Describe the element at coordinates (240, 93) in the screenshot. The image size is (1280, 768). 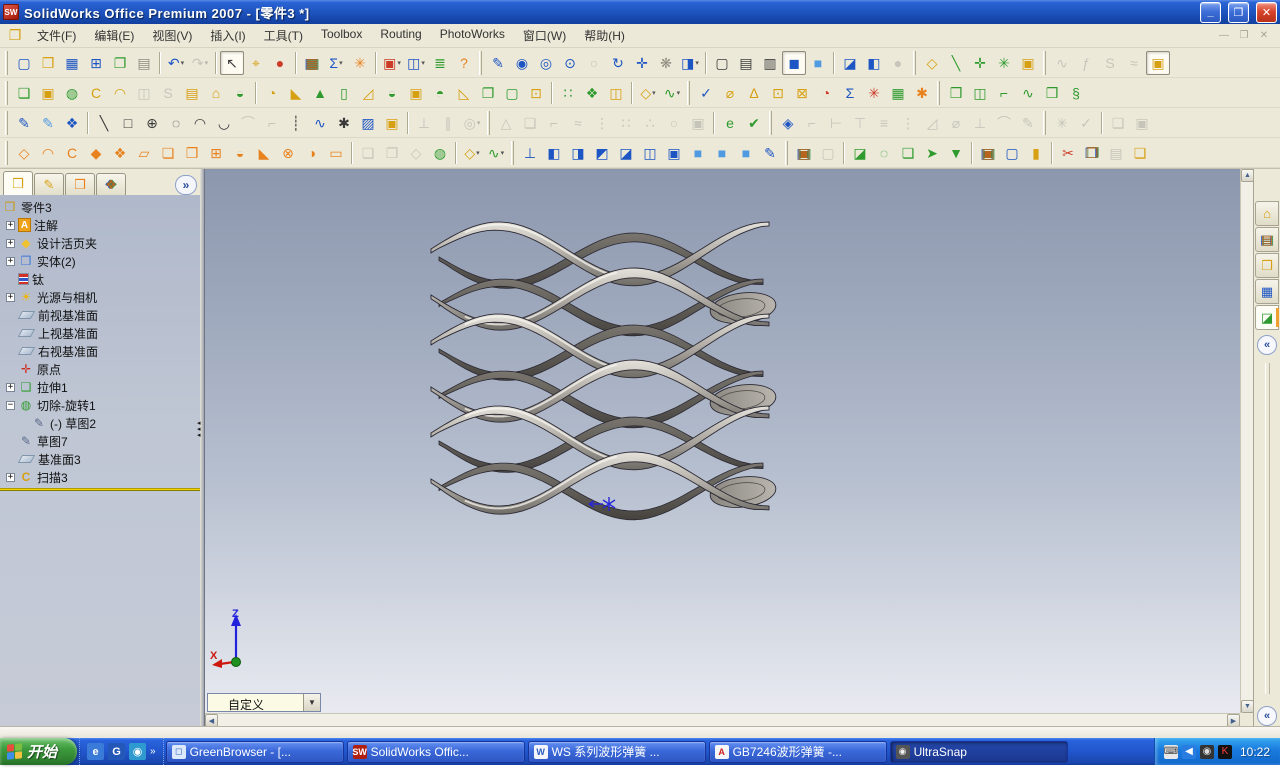
I see `revolved-cut-button: ◒` at that location.